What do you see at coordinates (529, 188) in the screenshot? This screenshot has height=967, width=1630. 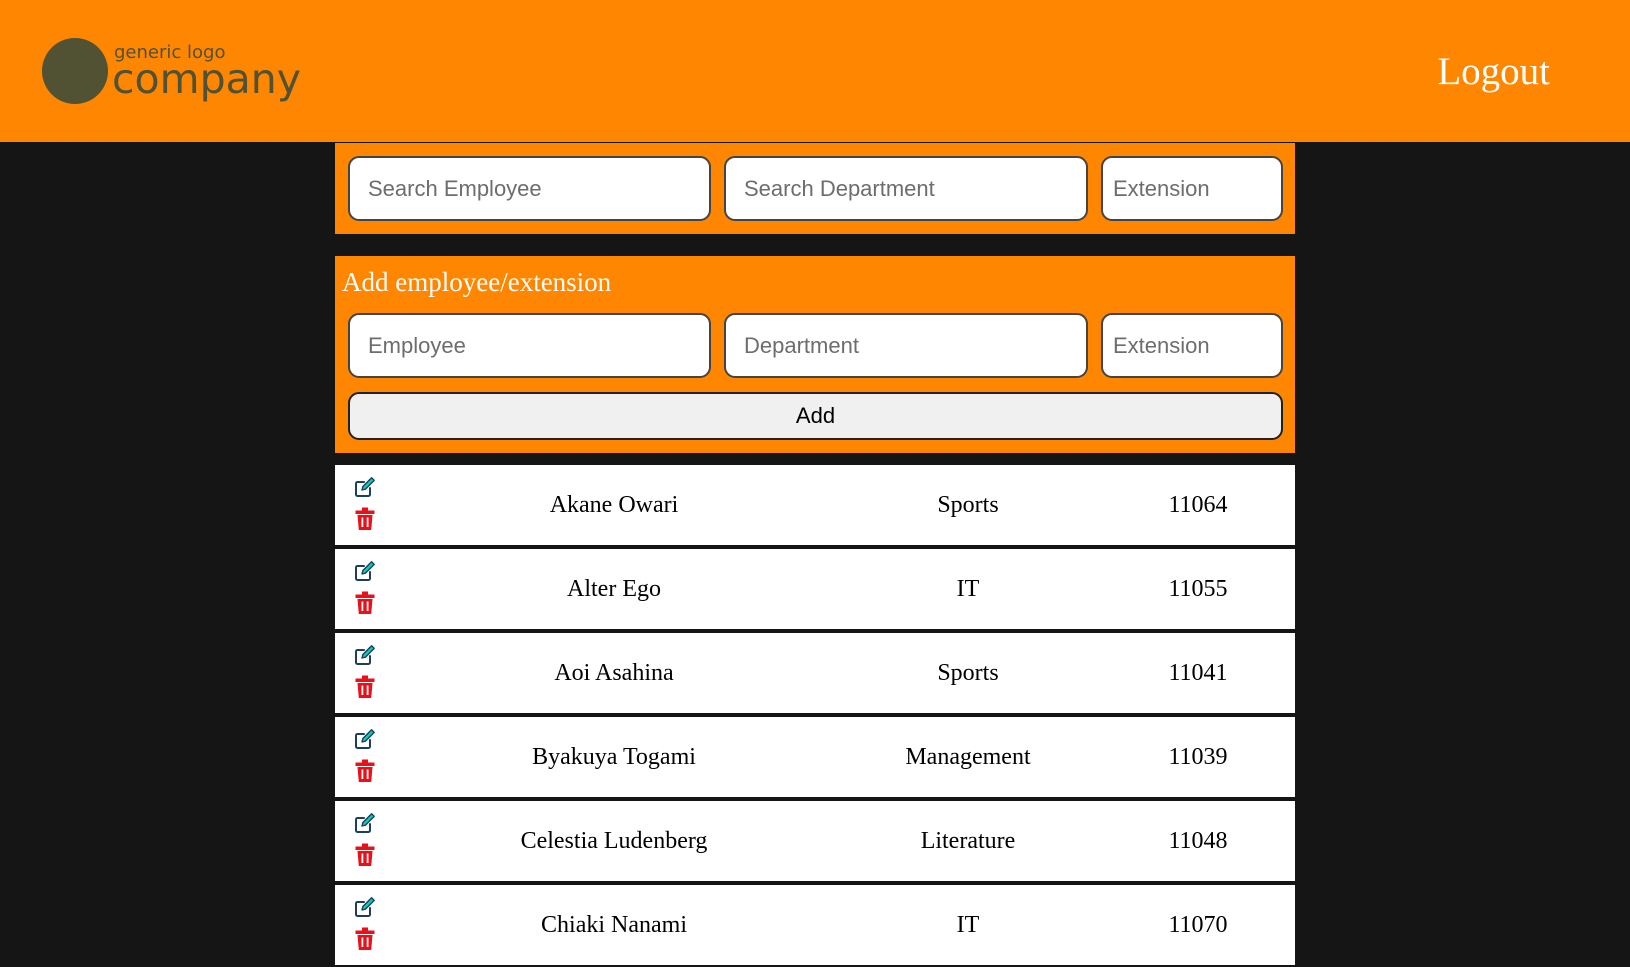 I see `search-employee-input` at bounding box center [529, 188].